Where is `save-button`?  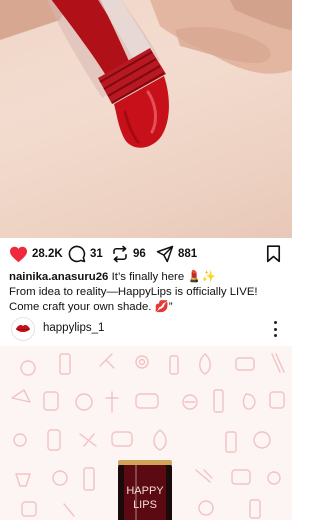
save-button is located at coordinates (273, 254).